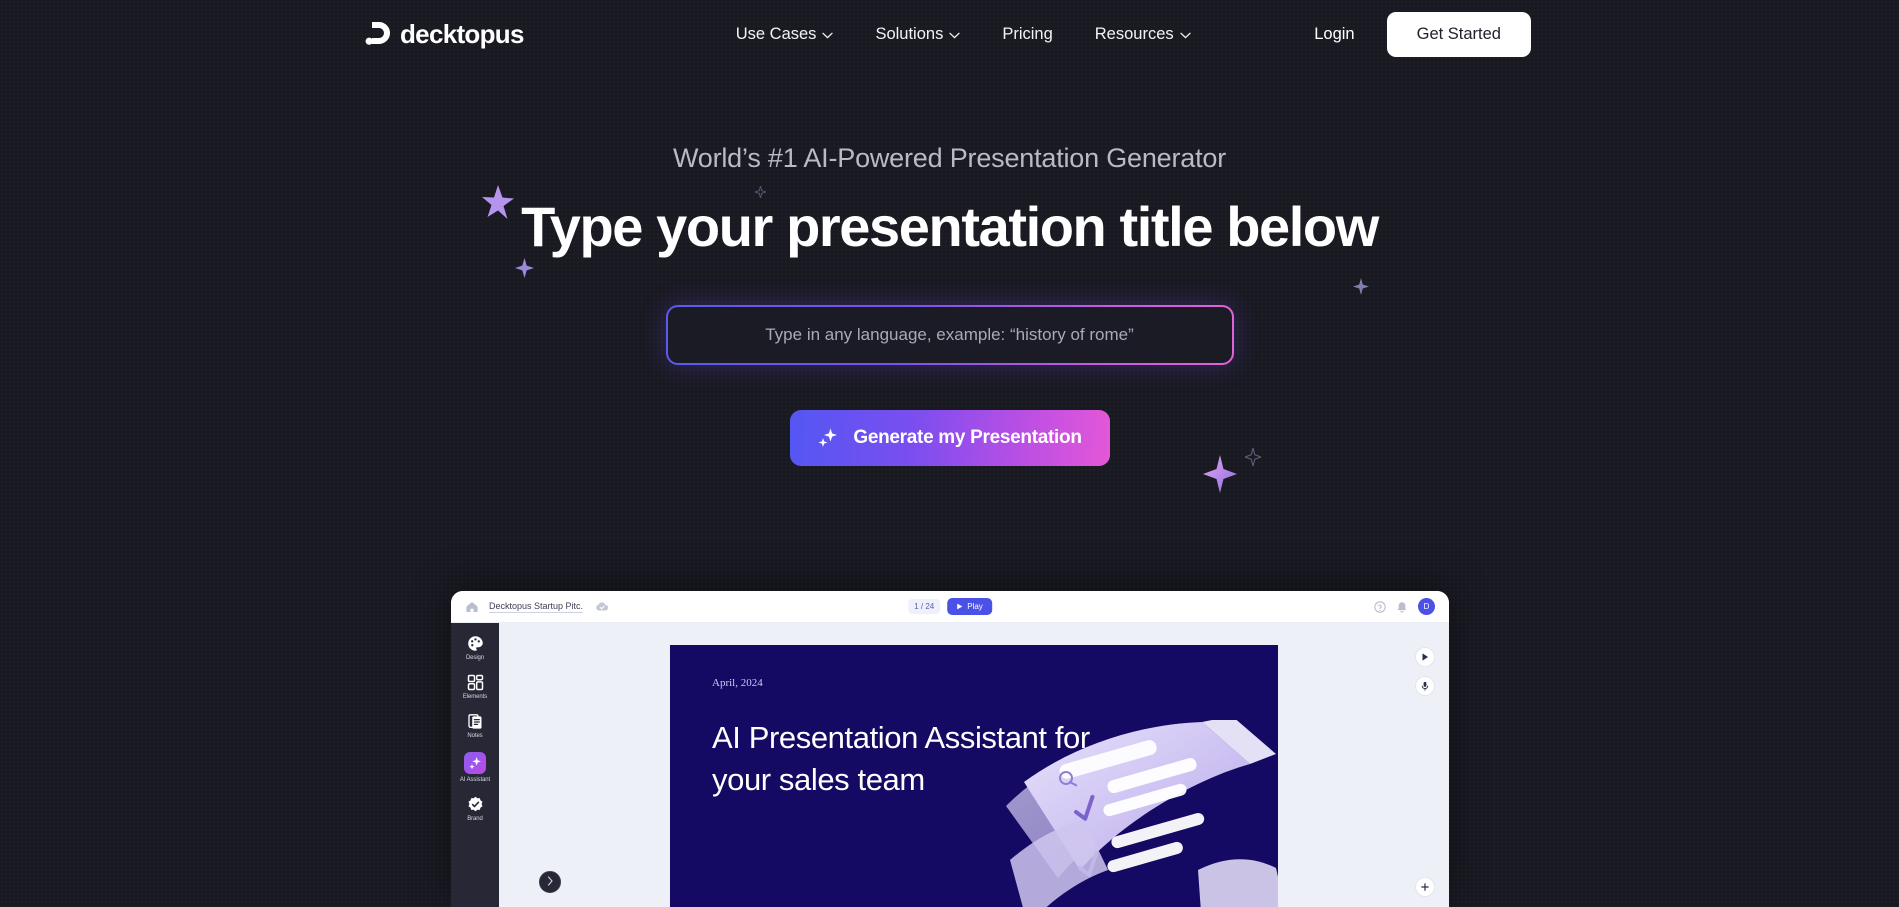  I want to click on nav-actions: Login Get Started, so click(1416, 34).